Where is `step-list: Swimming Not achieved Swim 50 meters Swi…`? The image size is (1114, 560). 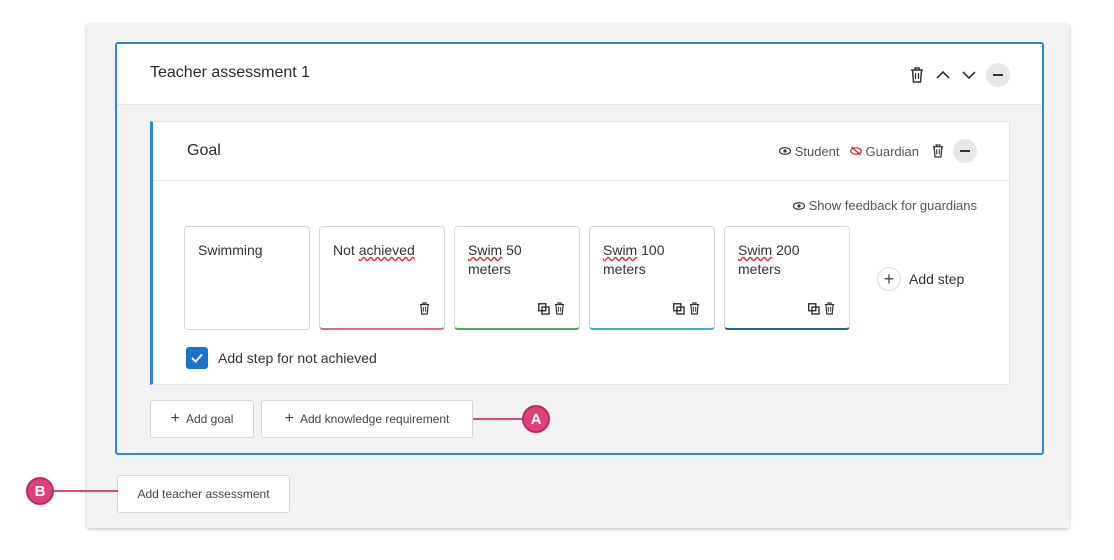
step-list: Swimming Not achieved Swim 50 meters Swi… is located at coordinates (517, 278).